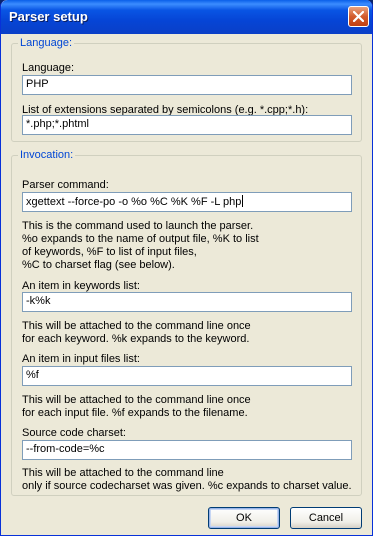  What do you see at coordinates (74, 433) in the screenshot?
I see `charset-label: Source code charset:` at bounding box center [74, 433].